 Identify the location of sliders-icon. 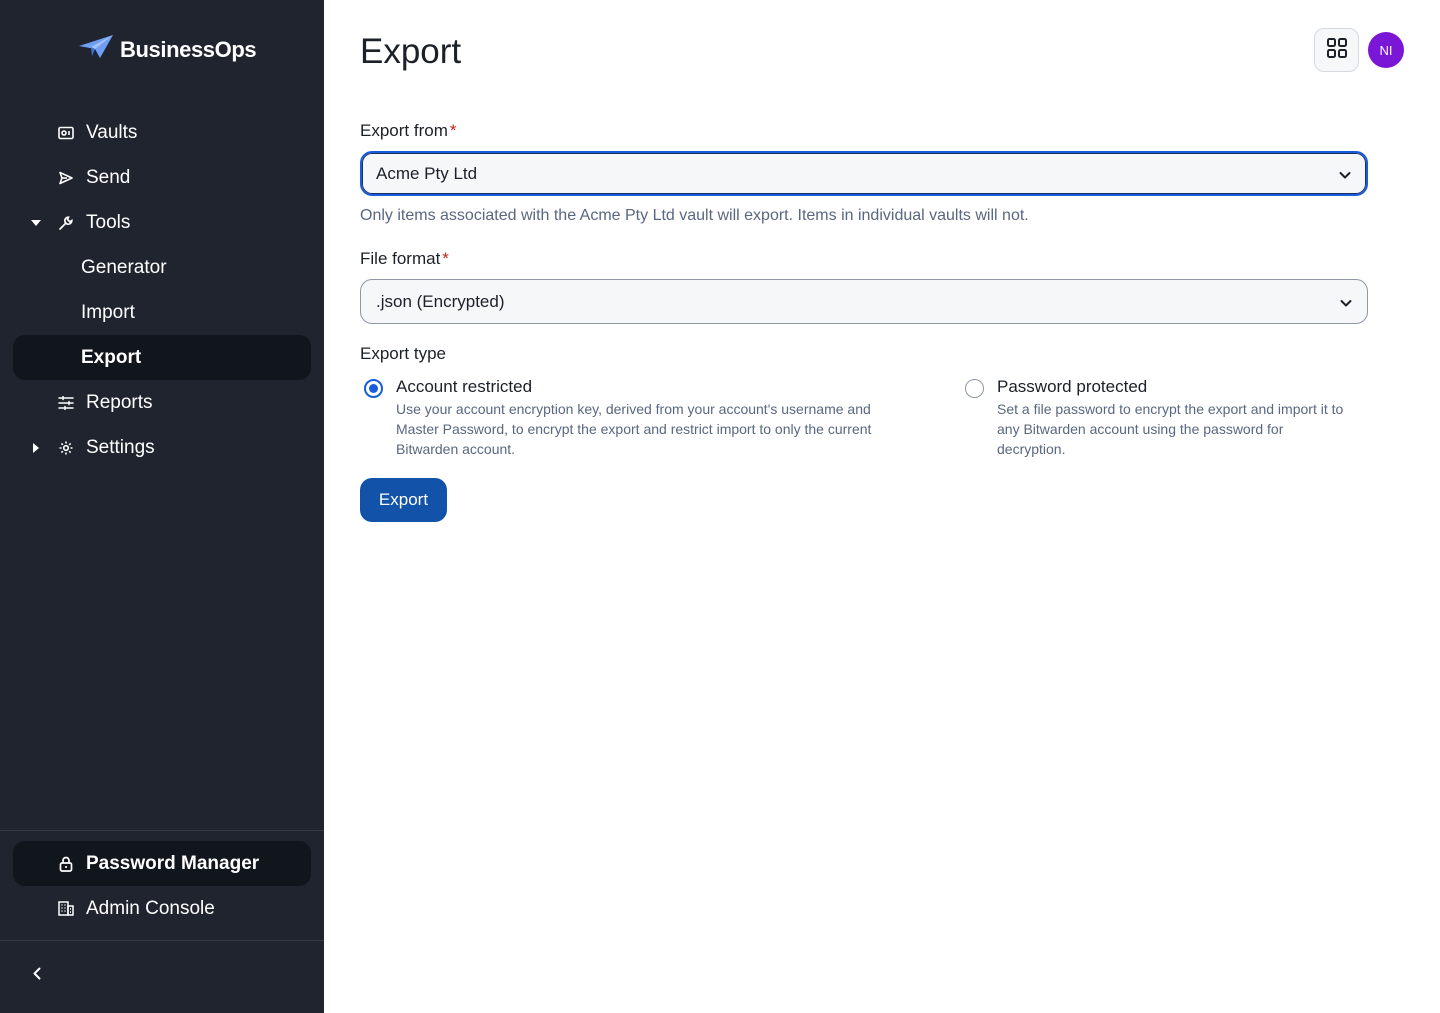
(66, 403).